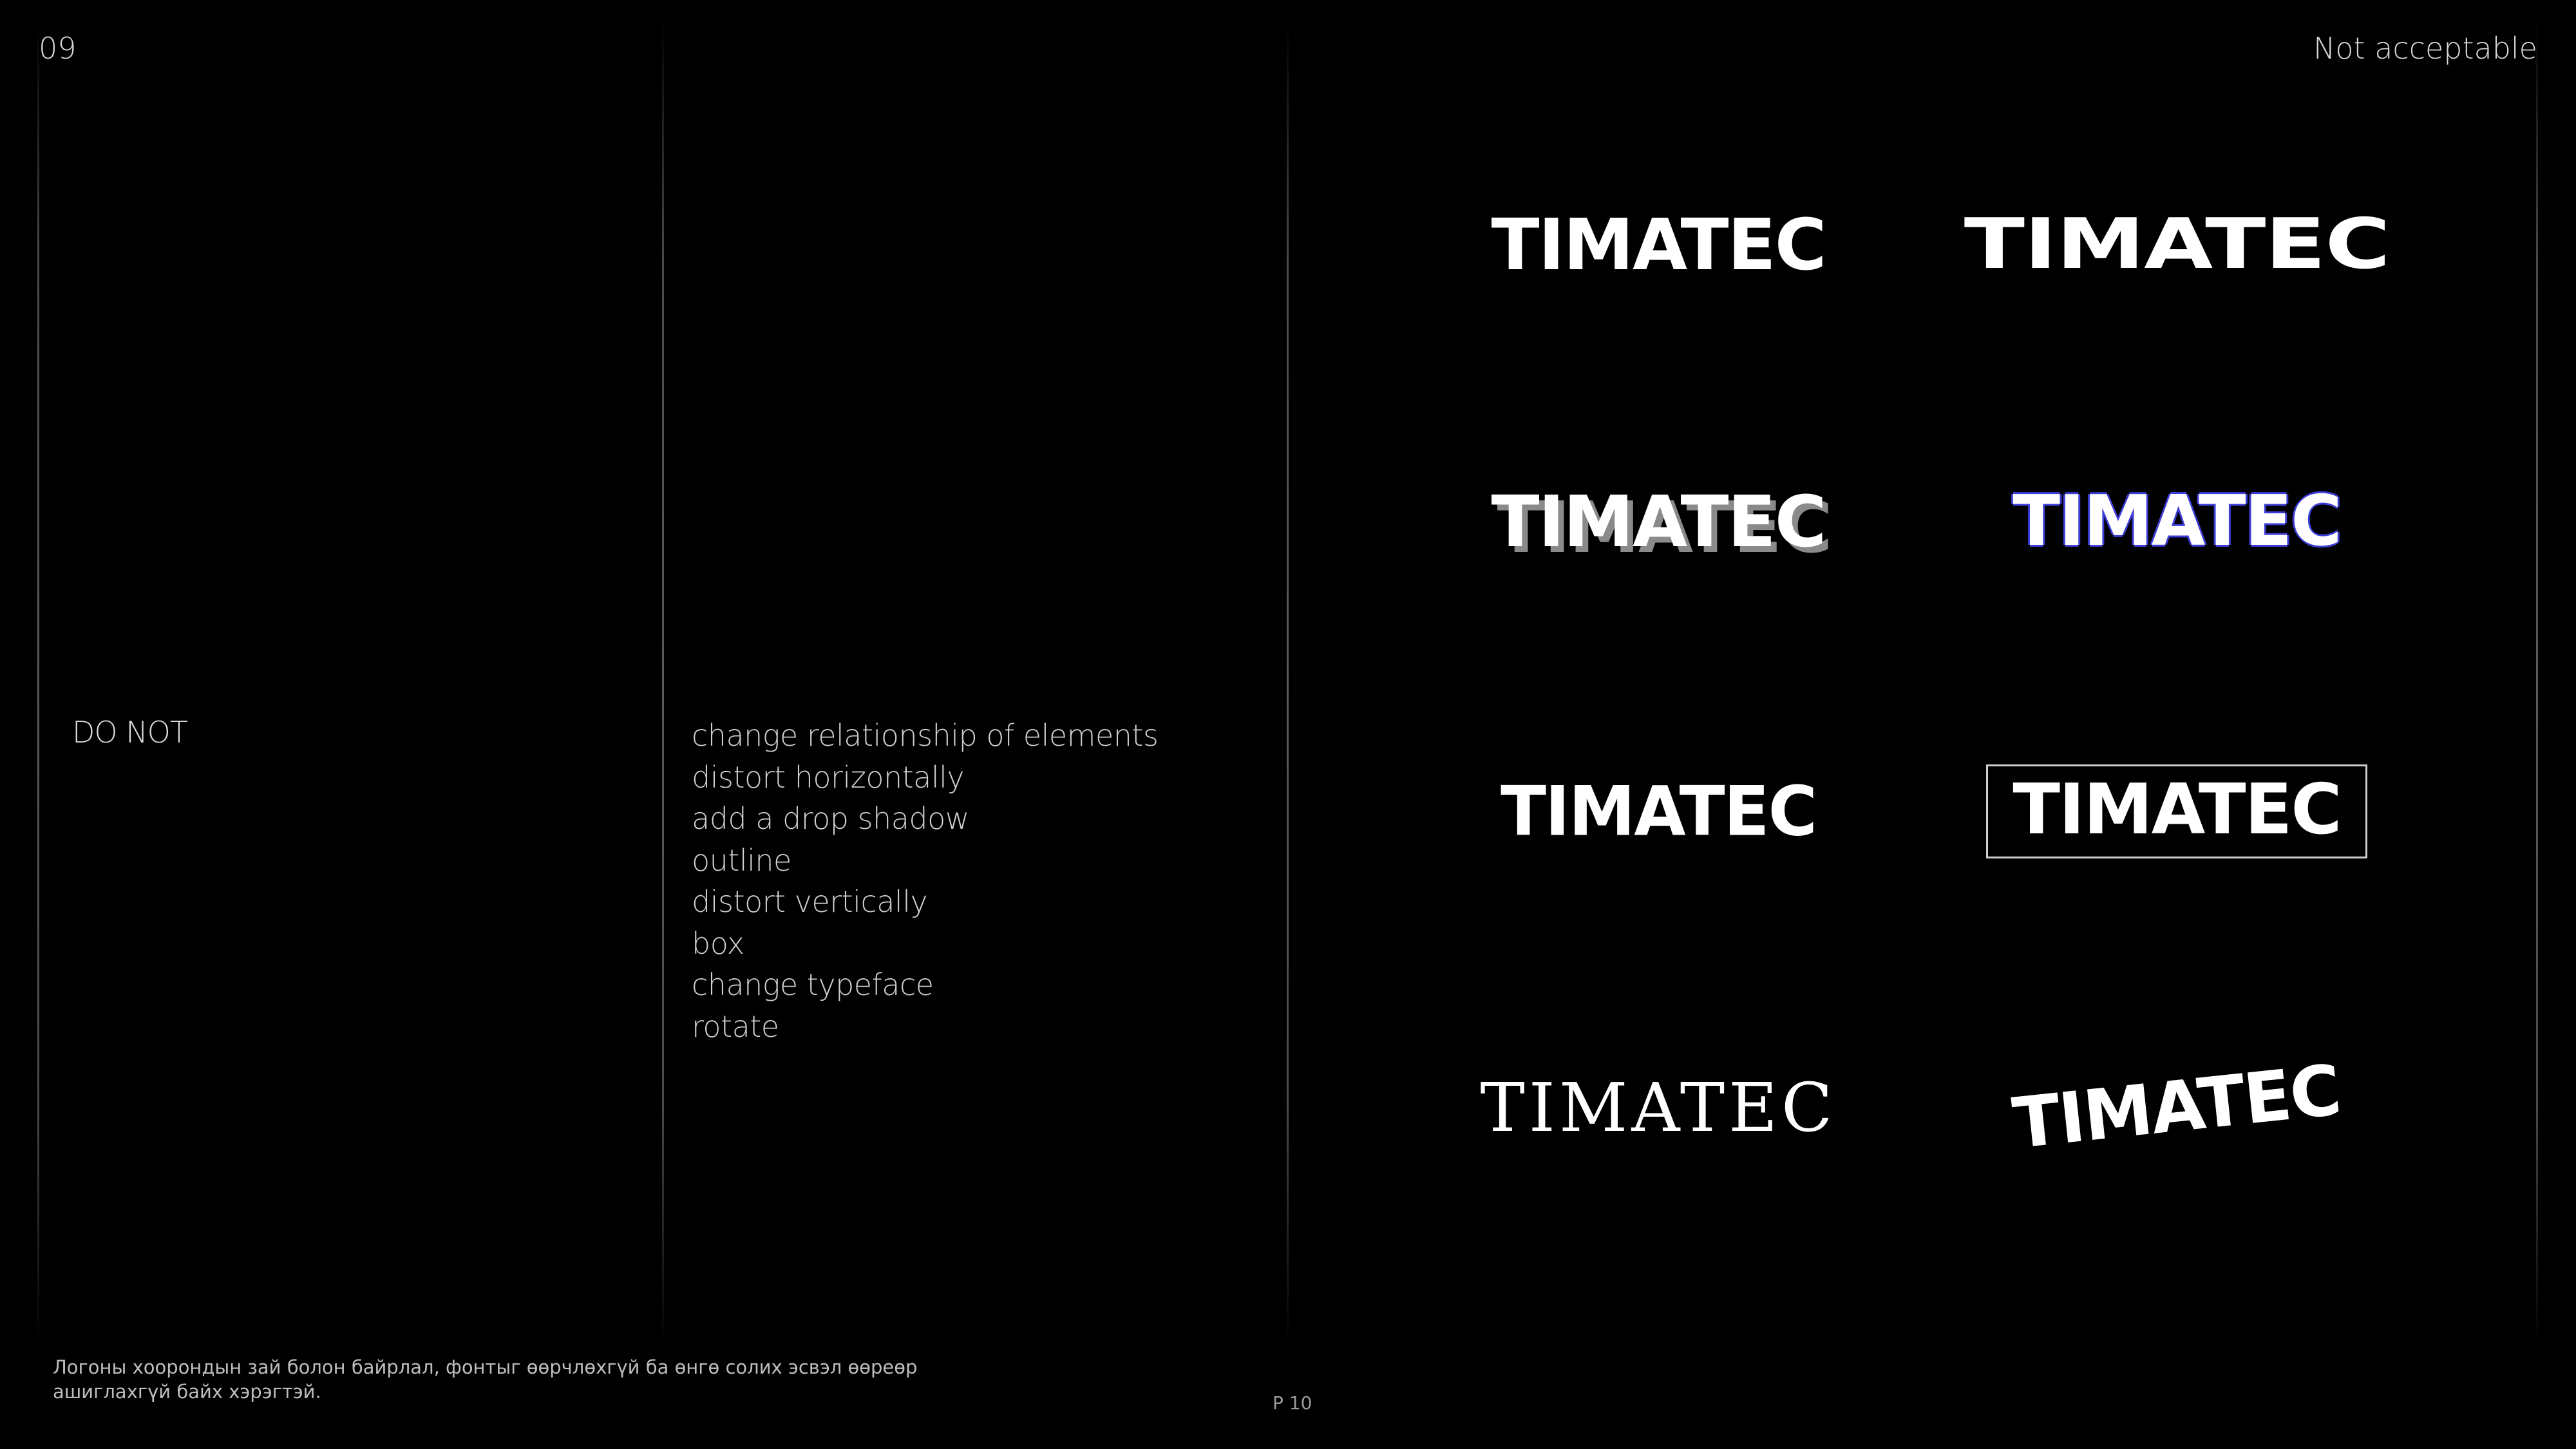 This screenshot has width=2576, height=1449. What do you see at coordinates (2537, 683) in the screenshot?
I see `column-divider-edge` at bounding box center [2537, 683].